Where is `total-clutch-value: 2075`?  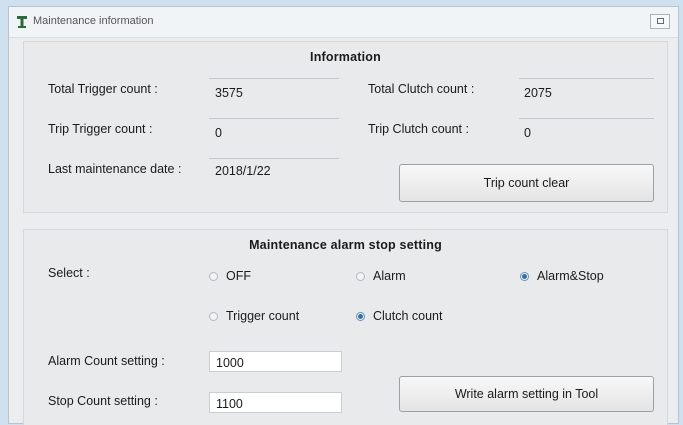
total-clutch-value: 2075 is located at coordinates (538, 93).